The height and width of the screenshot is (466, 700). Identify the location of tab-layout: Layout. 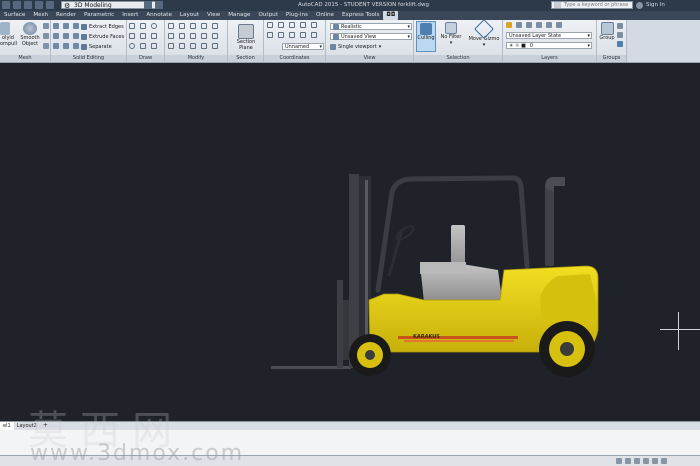
(189, 15).